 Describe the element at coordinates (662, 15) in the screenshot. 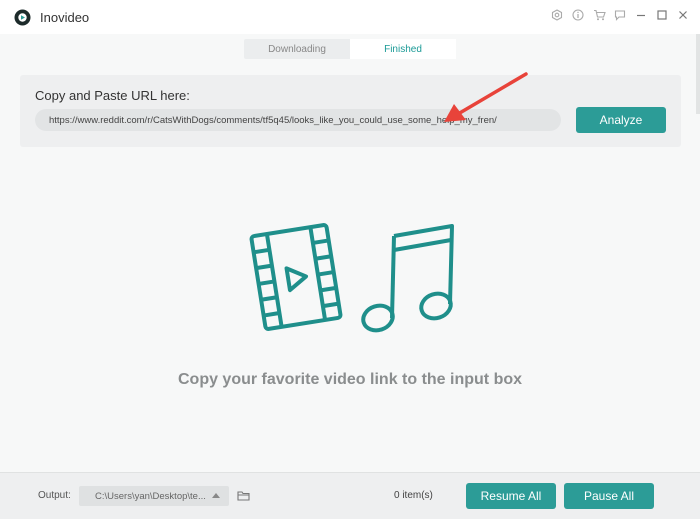

I see `maximize-icon` at that location.